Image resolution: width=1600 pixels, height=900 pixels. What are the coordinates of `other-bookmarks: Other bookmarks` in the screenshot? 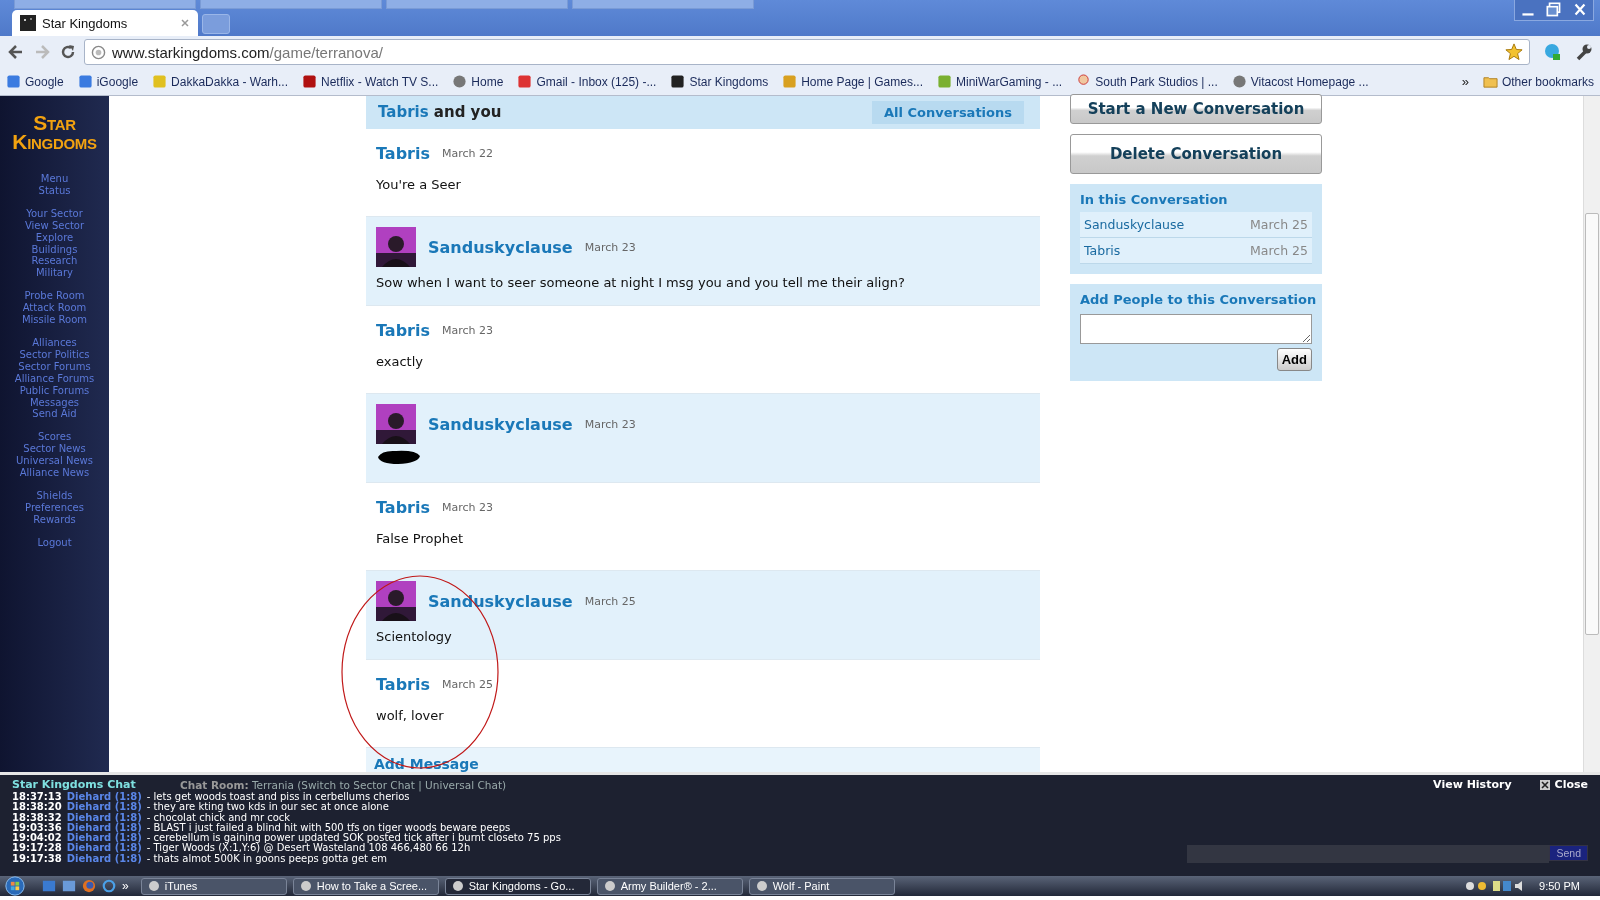 It's located at (1538, 81).